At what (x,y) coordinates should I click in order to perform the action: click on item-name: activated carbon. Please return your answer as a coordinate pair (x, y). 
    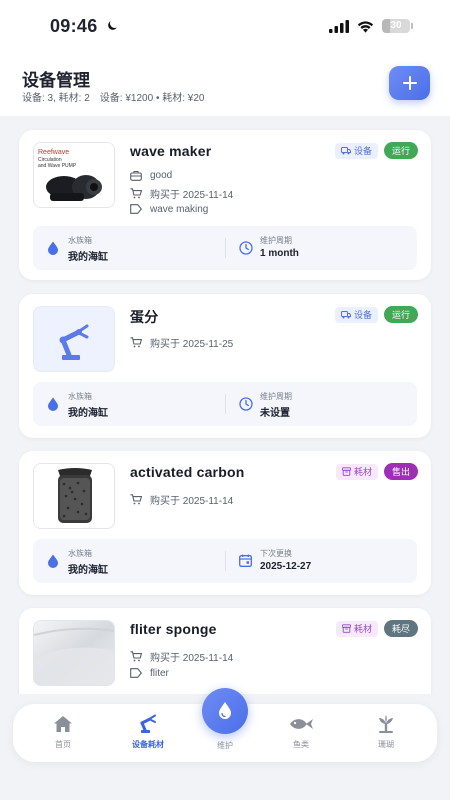
    Looking at the image, I should click on (187, 472).